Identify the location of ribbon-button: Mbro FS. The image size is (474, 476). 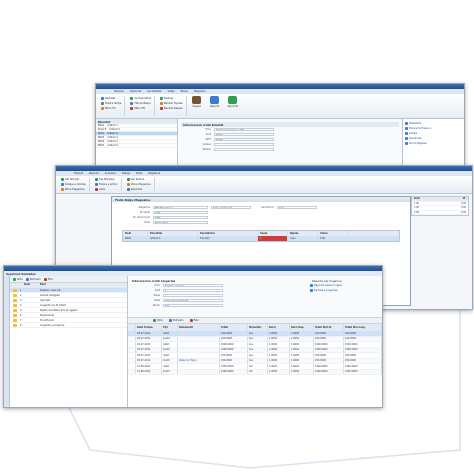
(111, 108).